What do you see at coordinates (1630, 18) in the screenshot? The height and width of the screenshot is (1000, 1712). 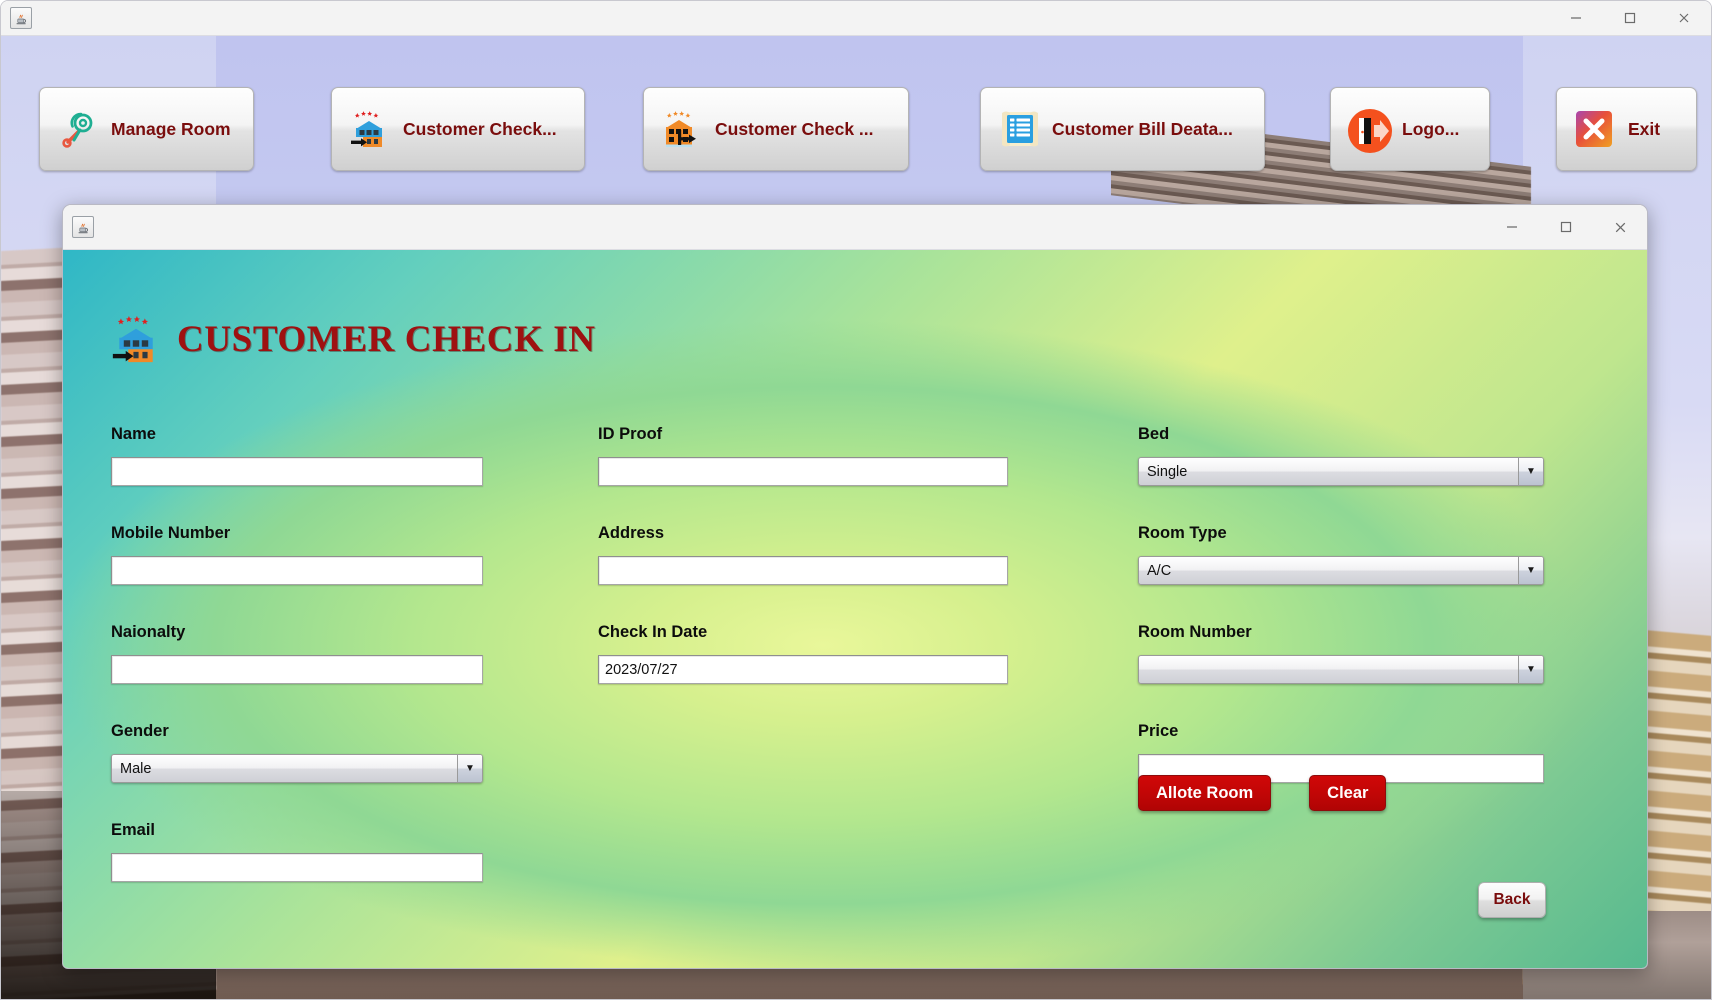 I see `maximize-button` at bounding box center [1630, 18].